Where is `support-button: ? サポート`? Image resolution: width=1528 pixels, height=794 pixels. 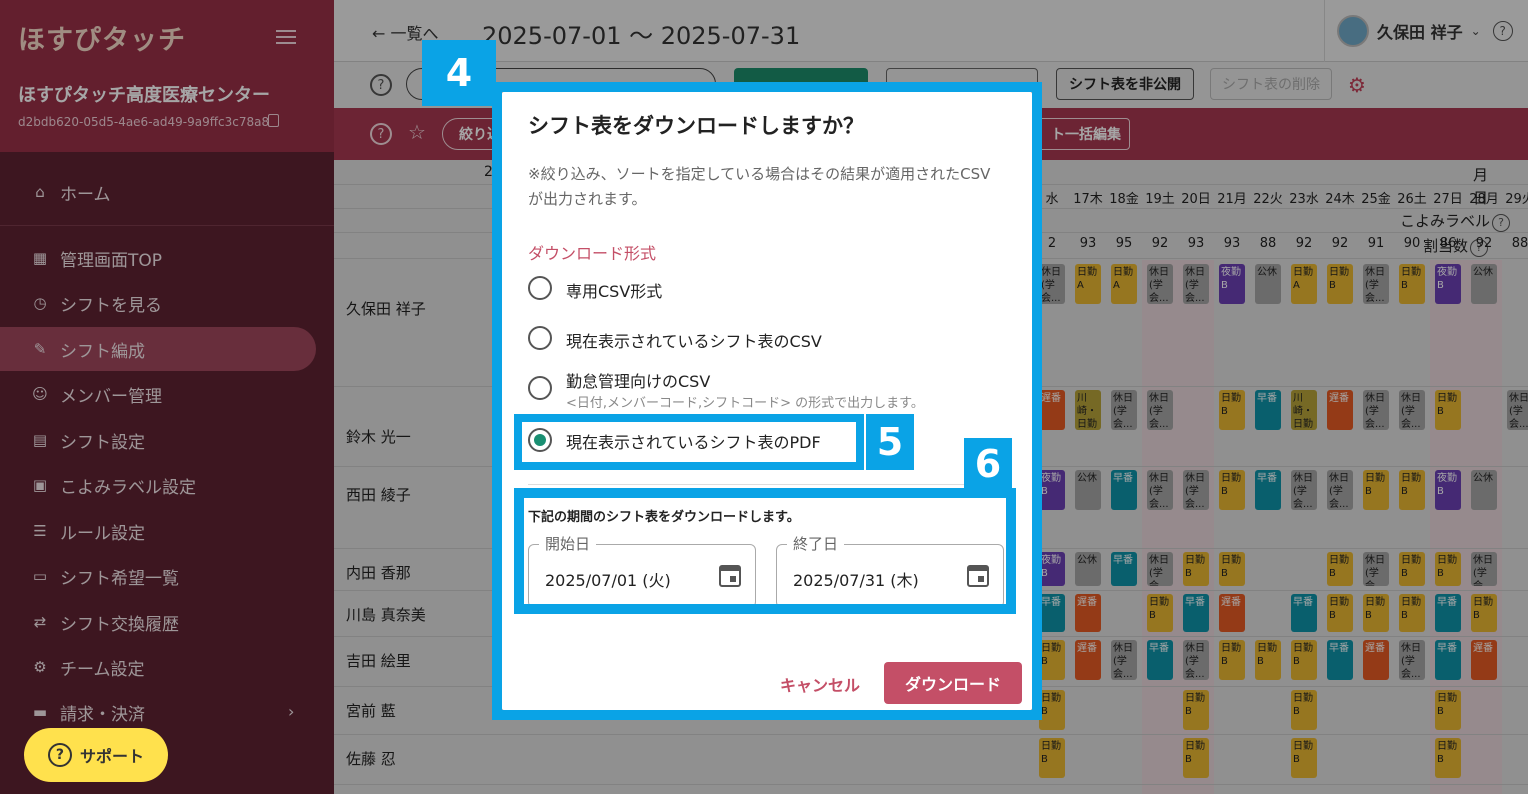 support-button: ? サポート is located at coordinates (96, 755).